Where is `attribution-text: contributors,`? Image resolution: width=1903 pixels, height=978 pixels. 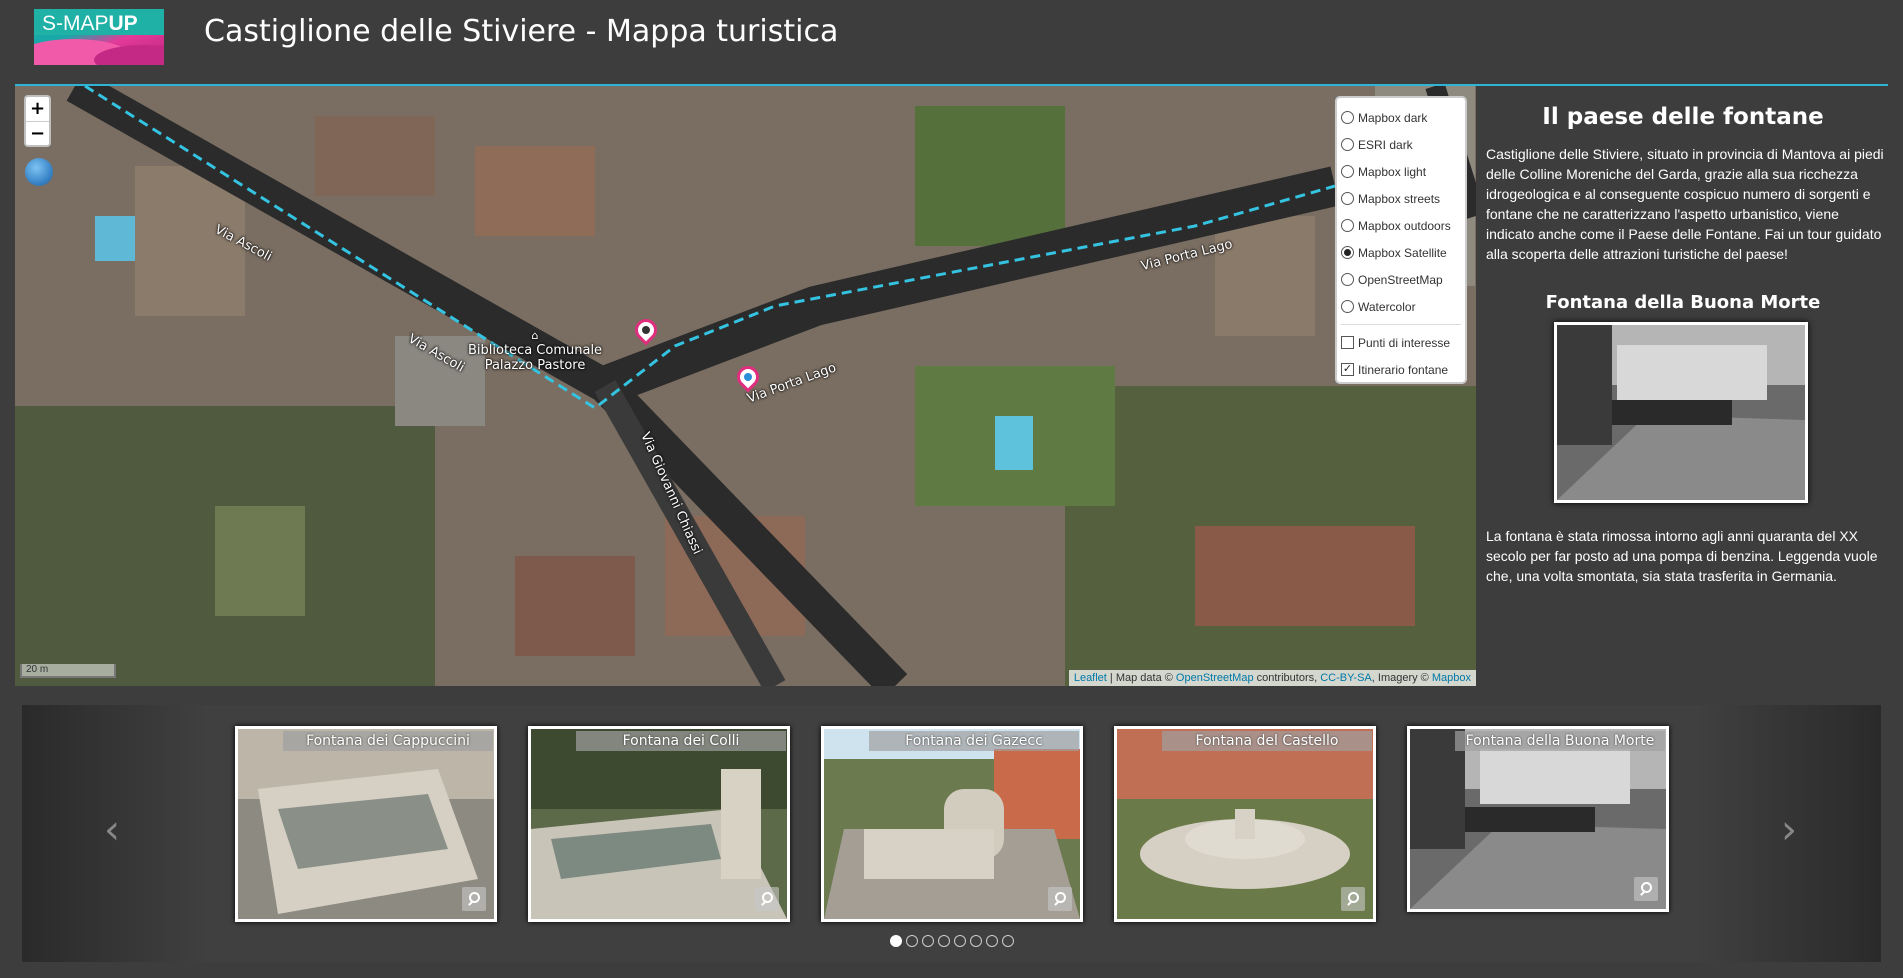 attribution-text: contributors, is located at coordinates (1287, 678).